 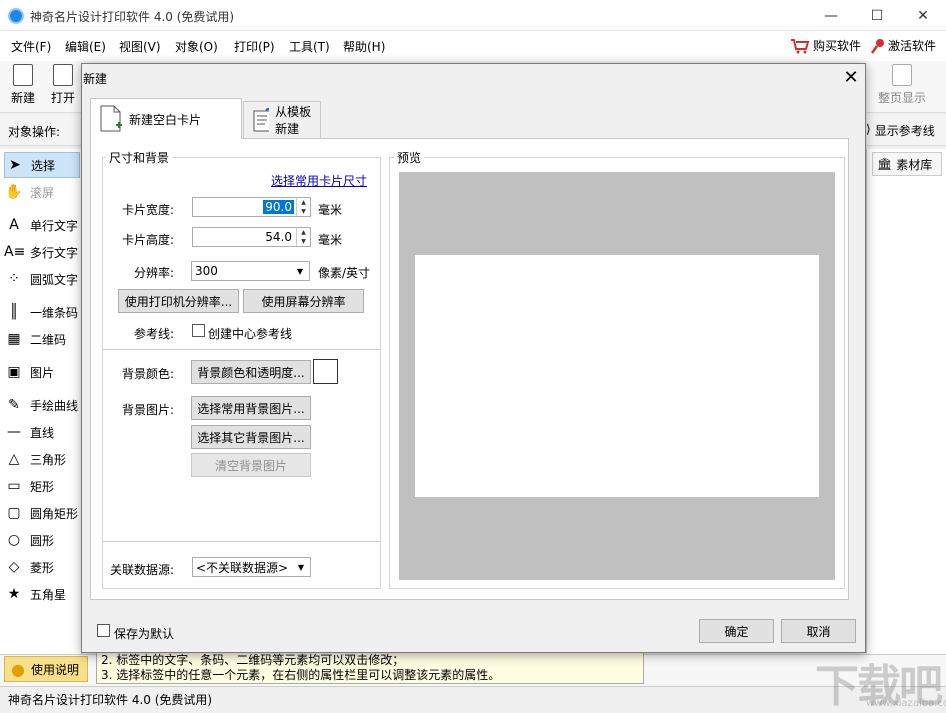 I want to click on ok-button: 确定, so click(x=736, y=631).